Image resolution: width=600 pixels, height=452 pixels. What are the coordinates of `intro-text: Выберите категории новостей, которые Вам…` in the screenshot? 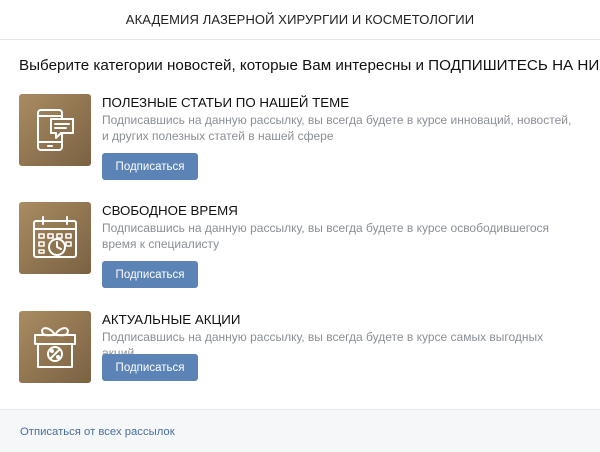 It's located at (309, 65).